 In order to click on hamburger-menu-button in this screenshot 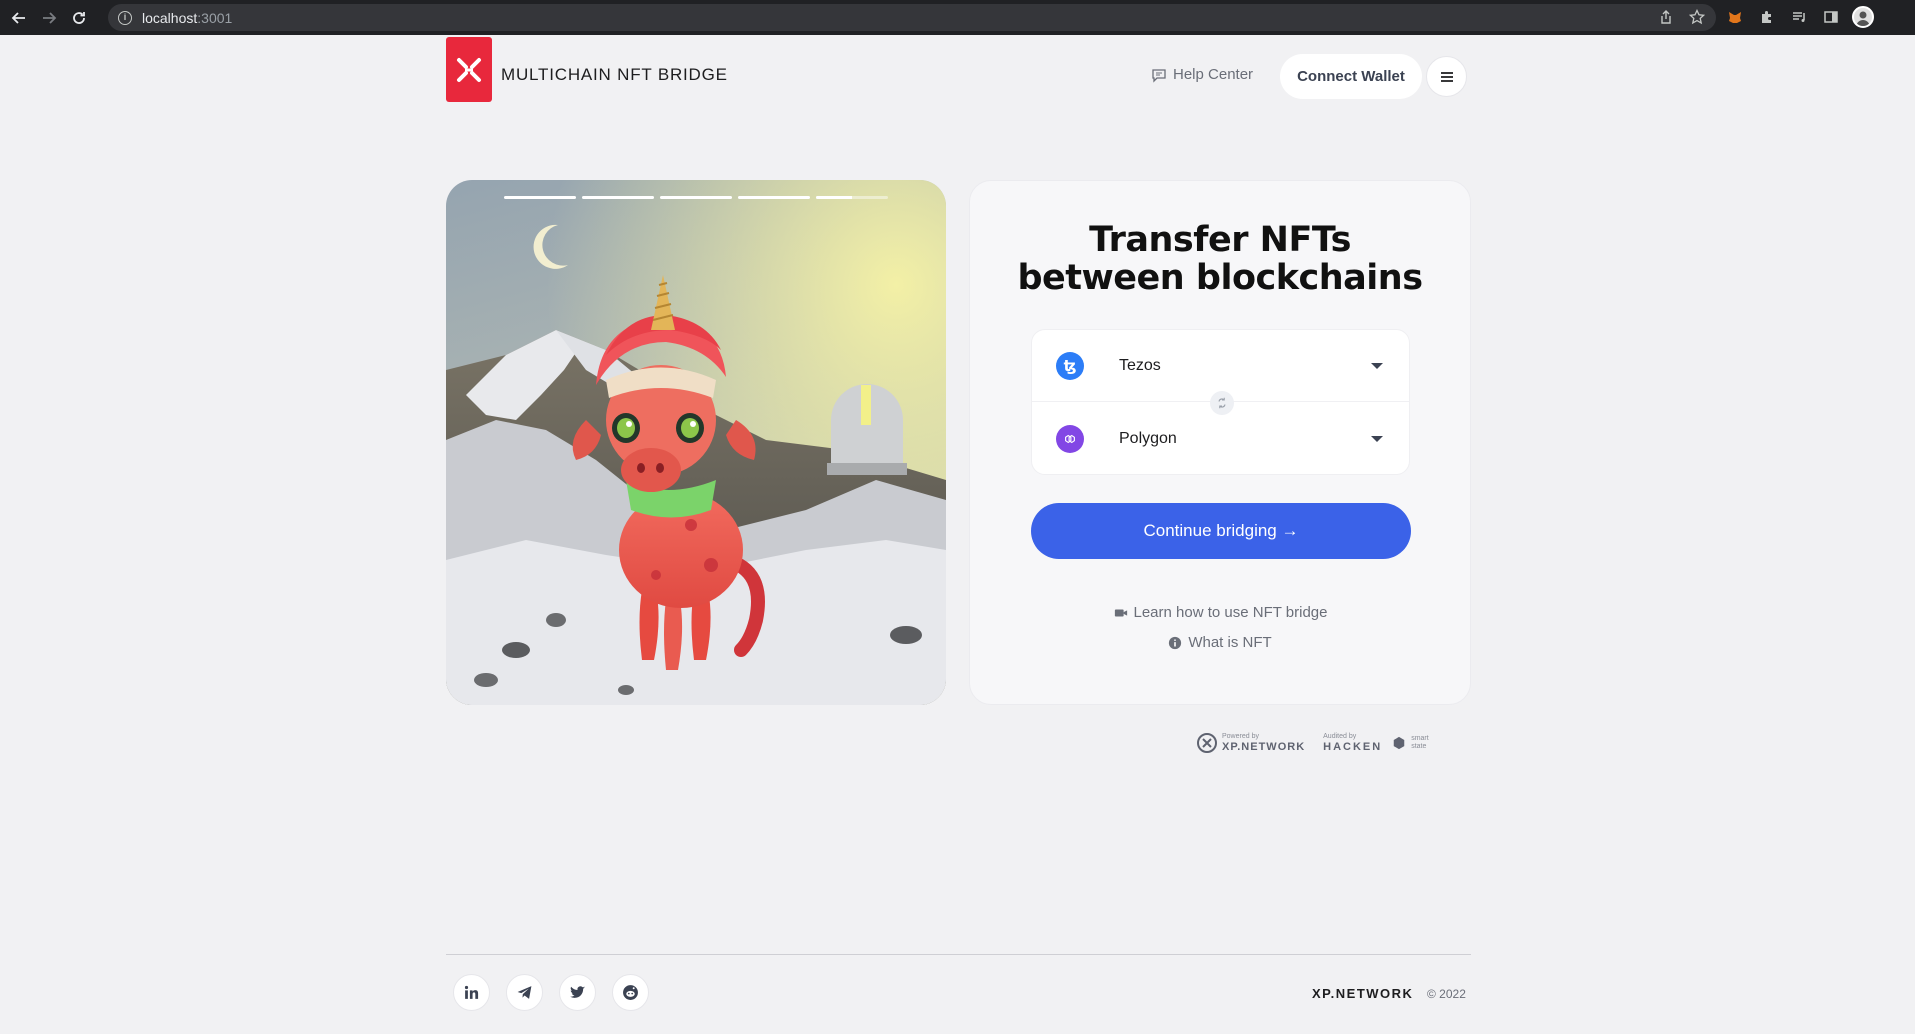, I will do `click(1446, 76)`.